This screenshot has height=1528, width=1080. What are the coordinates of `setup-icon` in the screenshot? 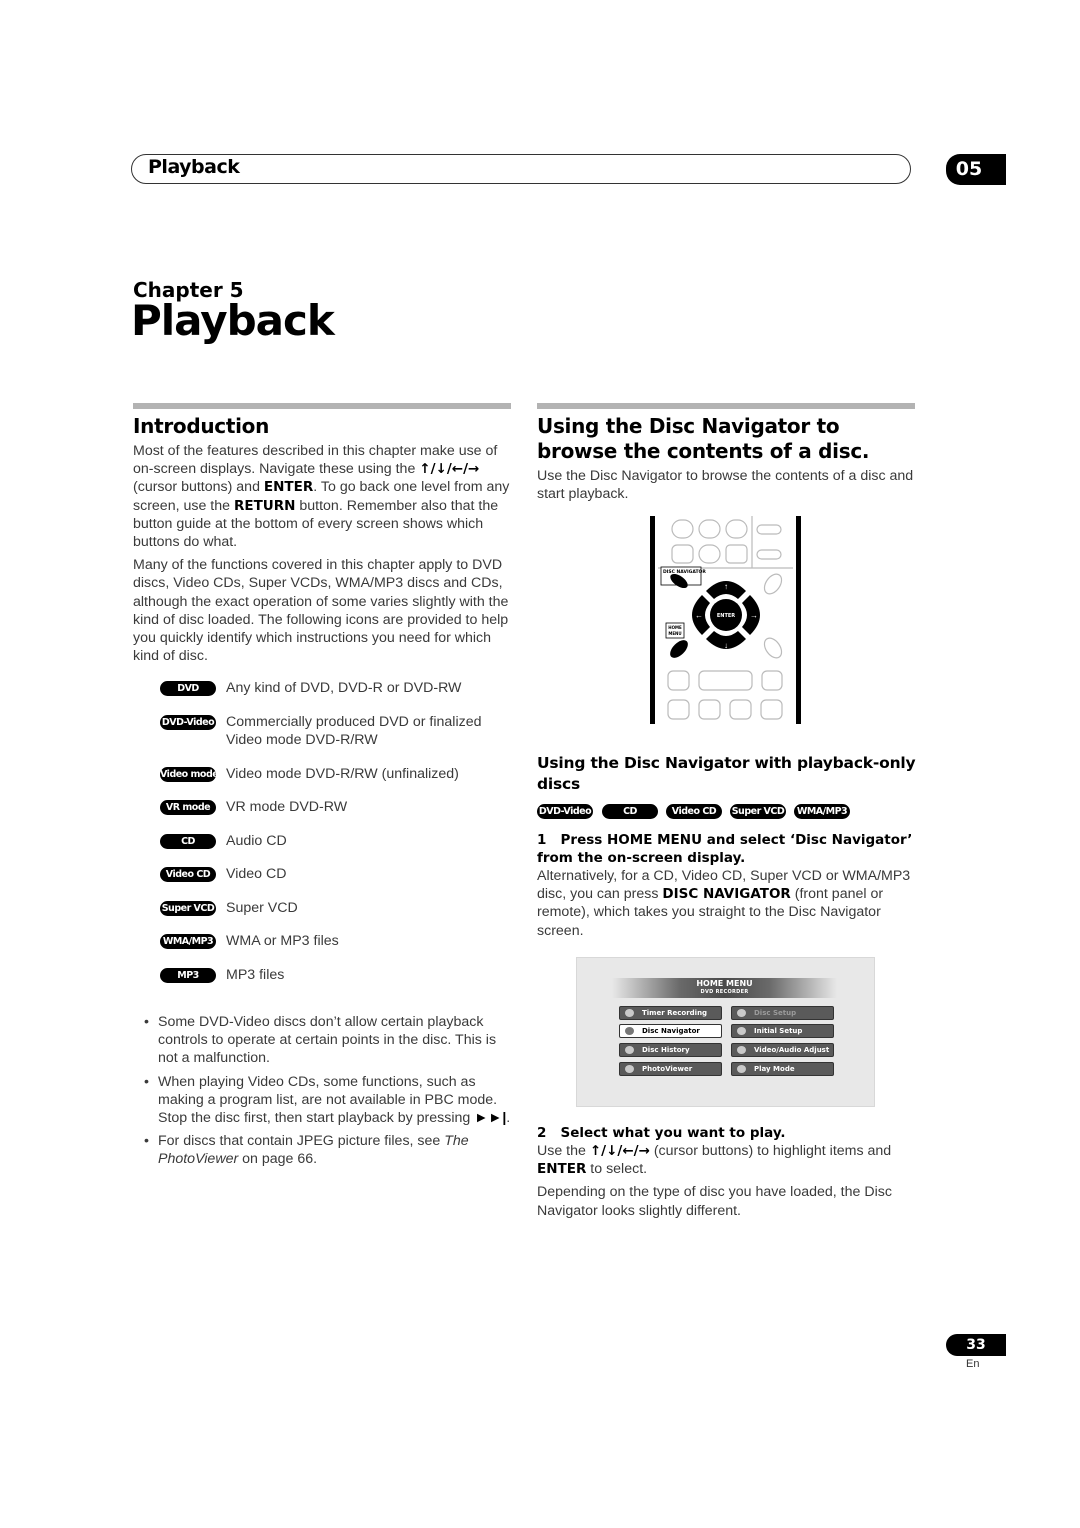 It's located at (741, 1031).